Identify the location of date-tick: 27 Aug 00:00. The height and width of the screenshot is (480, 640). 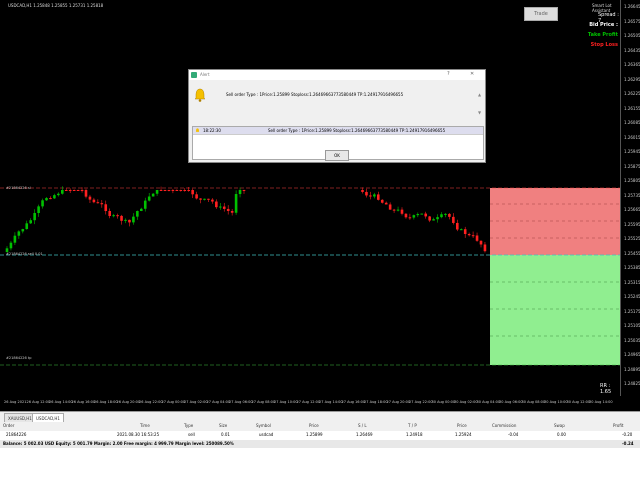
(173, 402).